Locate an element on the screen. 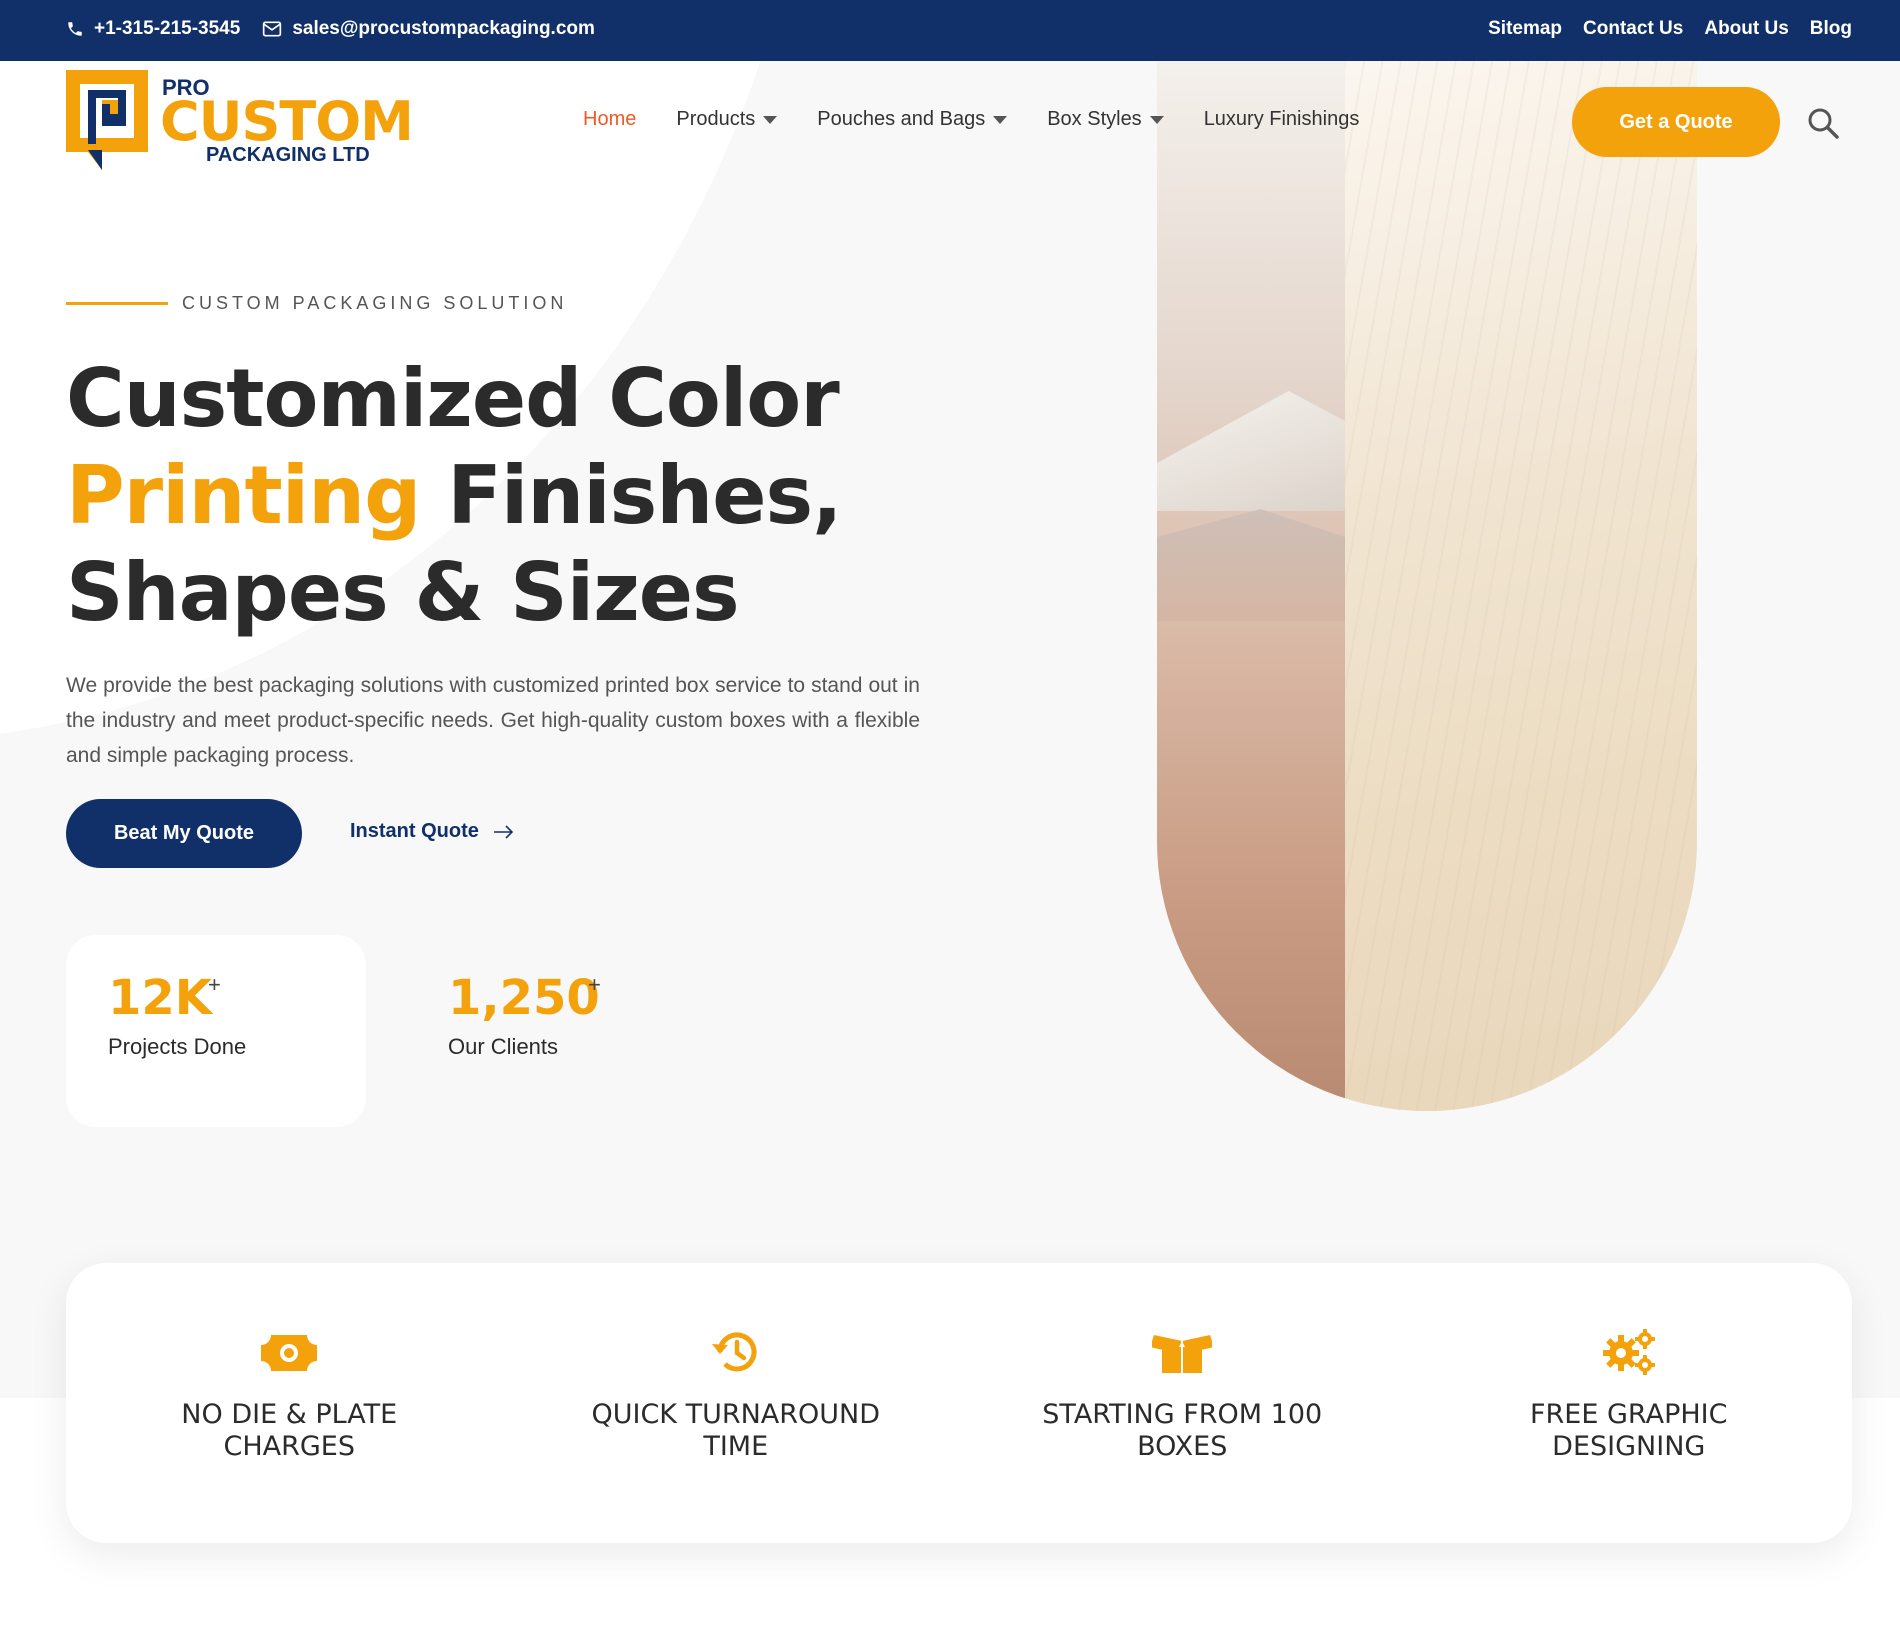 Image resolution: width=1900 pixels, height=1650 pixels. headline-part2: Finishes, is located at coordinates (631, 495).